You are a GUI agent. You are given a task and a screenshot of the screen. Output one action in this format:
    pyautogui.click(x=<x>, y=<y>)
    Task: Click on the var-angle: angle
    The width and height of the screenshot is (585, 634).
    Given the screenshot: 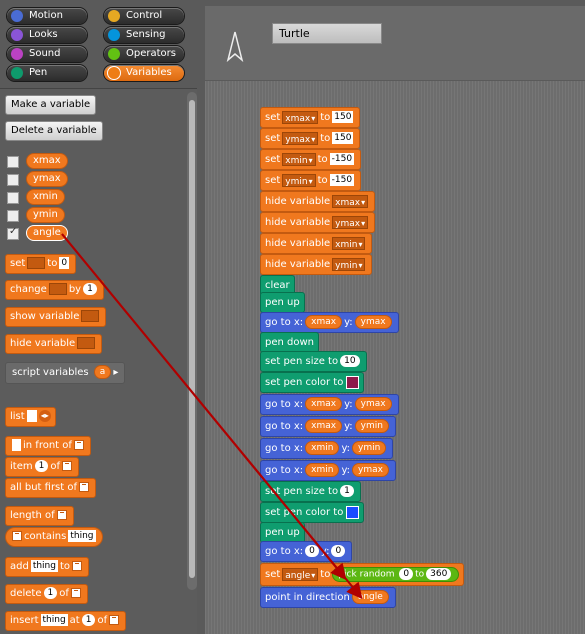 What is the action you would take?
    pyautogui.click(x=47, y=233)
    